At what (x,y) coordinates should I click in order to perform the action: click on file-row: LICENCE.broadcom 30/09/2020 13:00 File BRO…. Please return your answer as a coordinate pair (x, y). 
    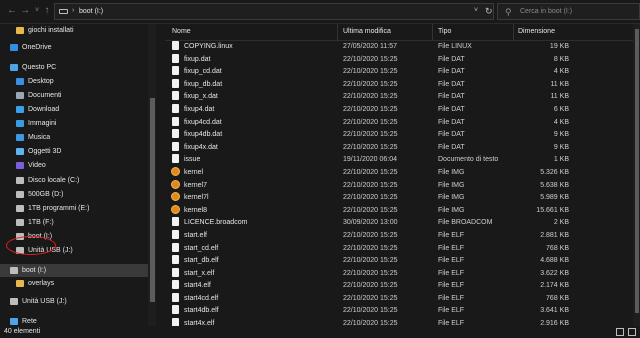
    Looking at the image, I should click on (399, 223).